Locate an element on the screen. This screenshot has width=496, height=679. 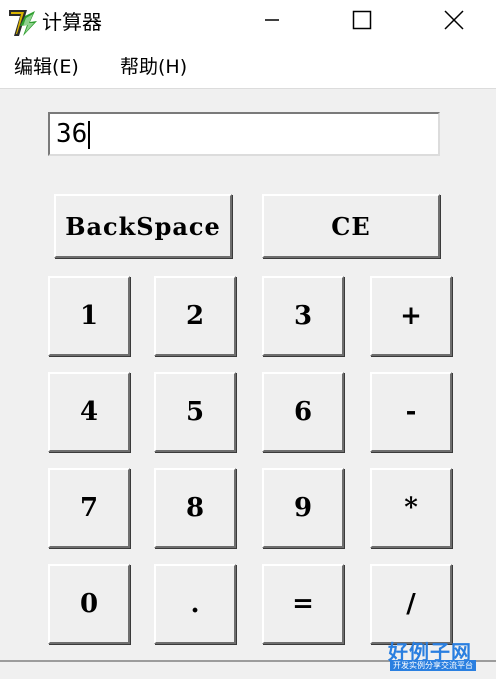
calculator-app-icon is located at coordinates (23, 23).